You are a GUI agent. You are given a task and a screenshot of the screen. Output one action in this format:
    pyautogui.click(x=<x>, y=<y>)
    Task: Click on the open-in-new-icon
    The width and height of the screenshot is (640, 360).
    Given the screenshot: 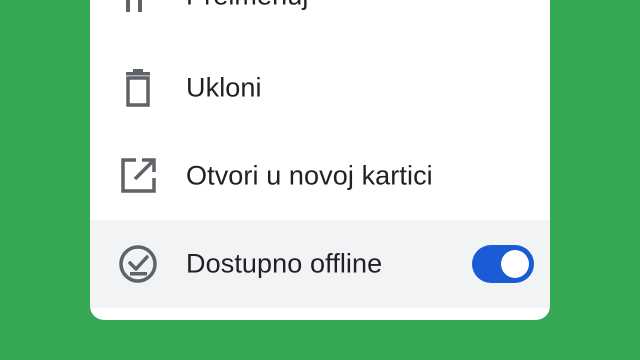 What is the action you would take?
    pyautogui.click(x=138, y=176)
    